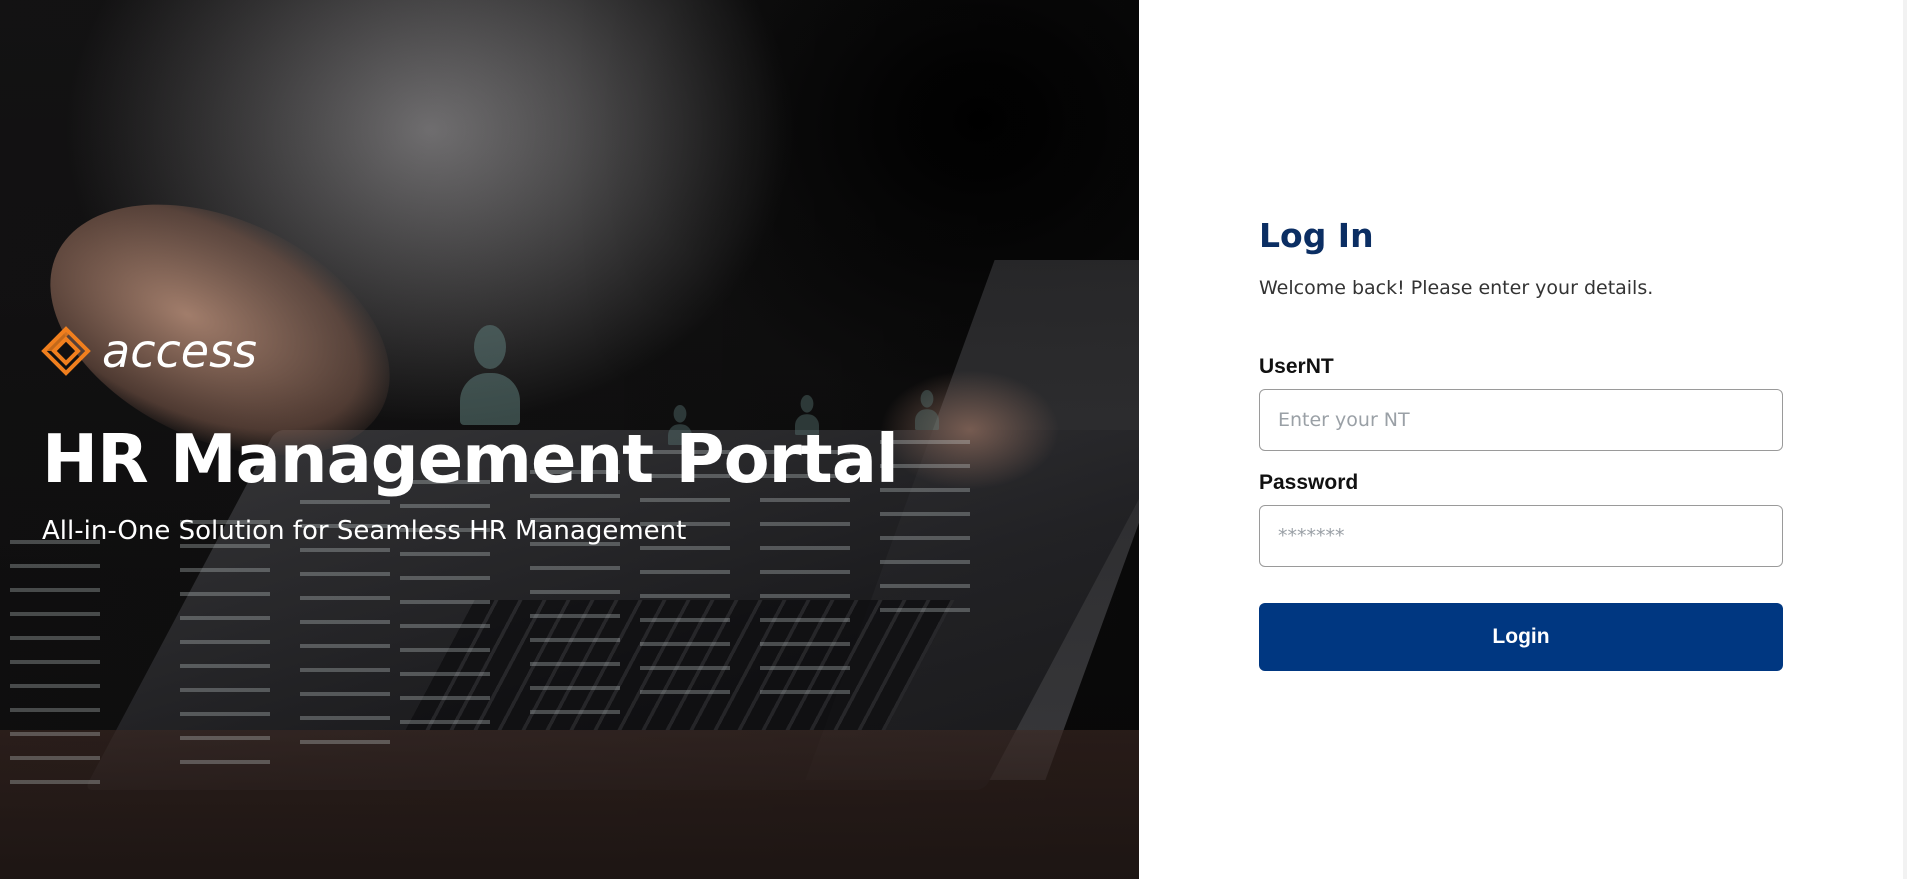 Image resolution: width=1907 pixels, height=879 pixels. Describe the element at coordinates (1521, 420) in the screenshot. I see `usernt-input` at that location.